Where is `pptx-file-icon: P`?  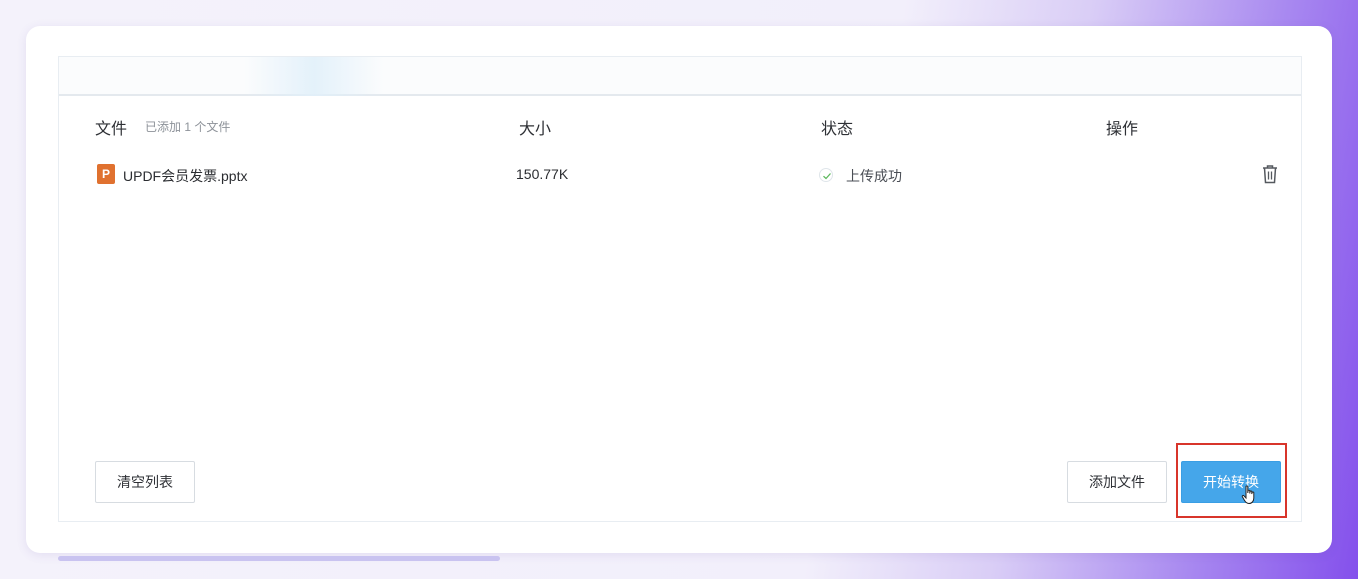
pptx-file-icon: P is located at coordinates (106, 174).